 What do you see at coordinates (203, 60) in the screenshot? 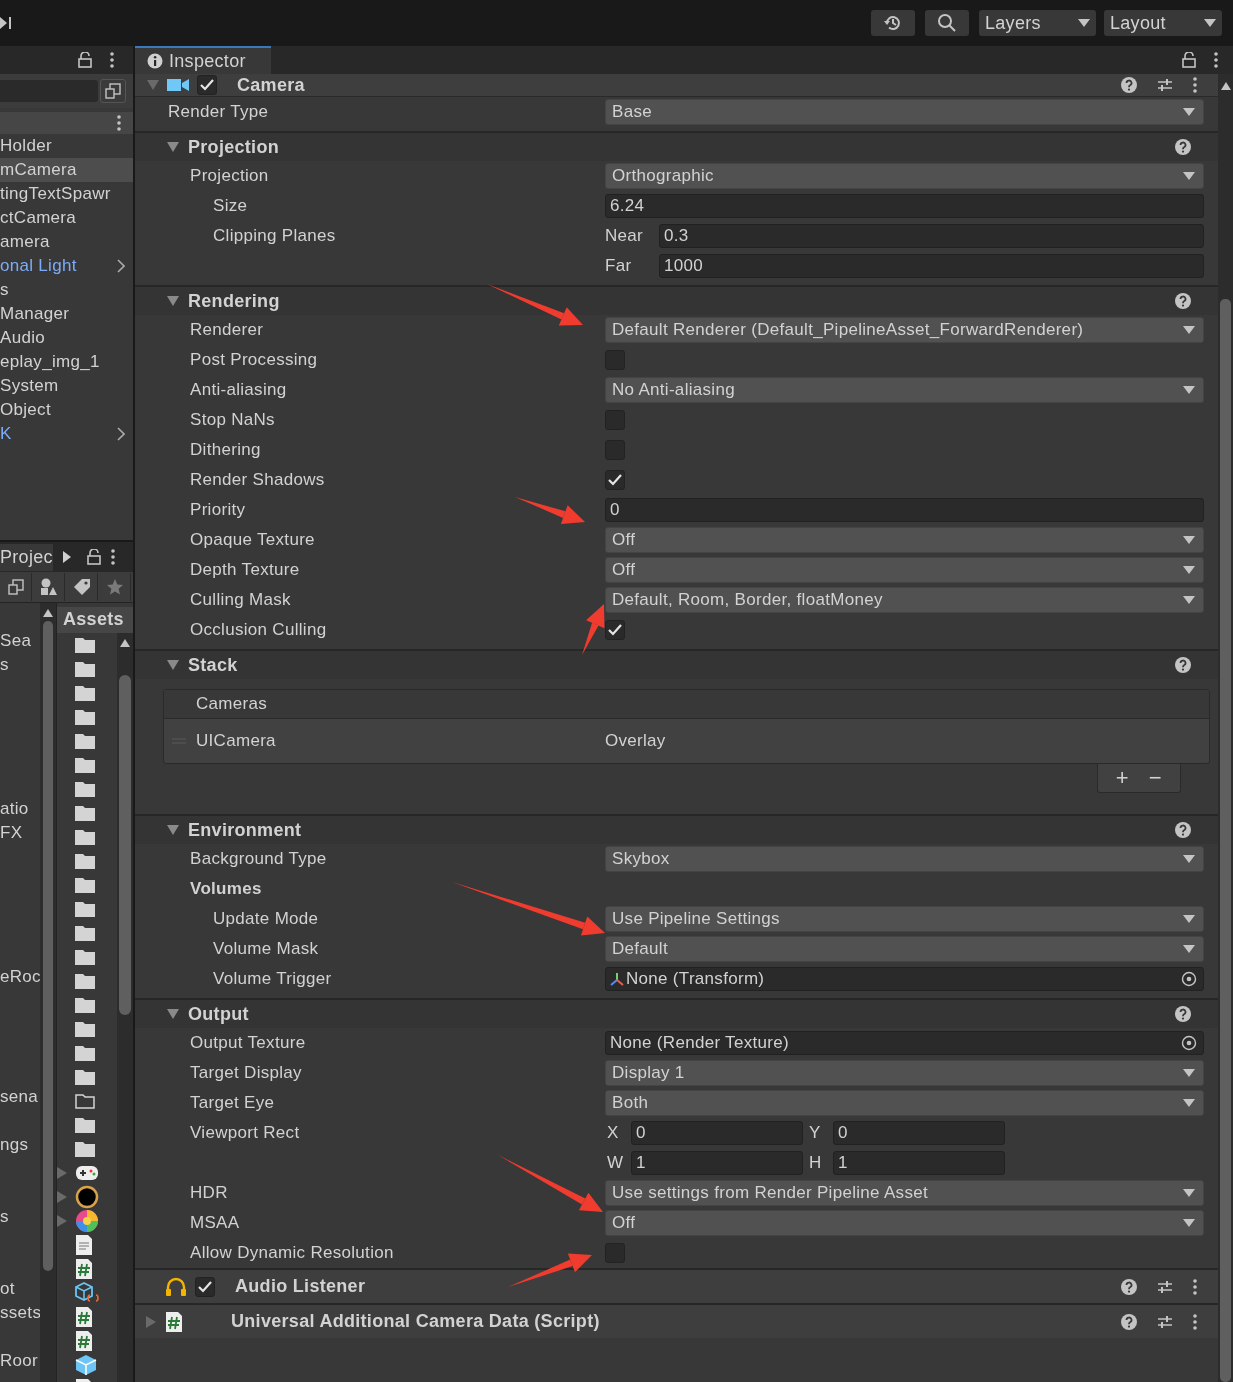
I see `inspector-tab: Inspector` at bounding box center [203, 60].